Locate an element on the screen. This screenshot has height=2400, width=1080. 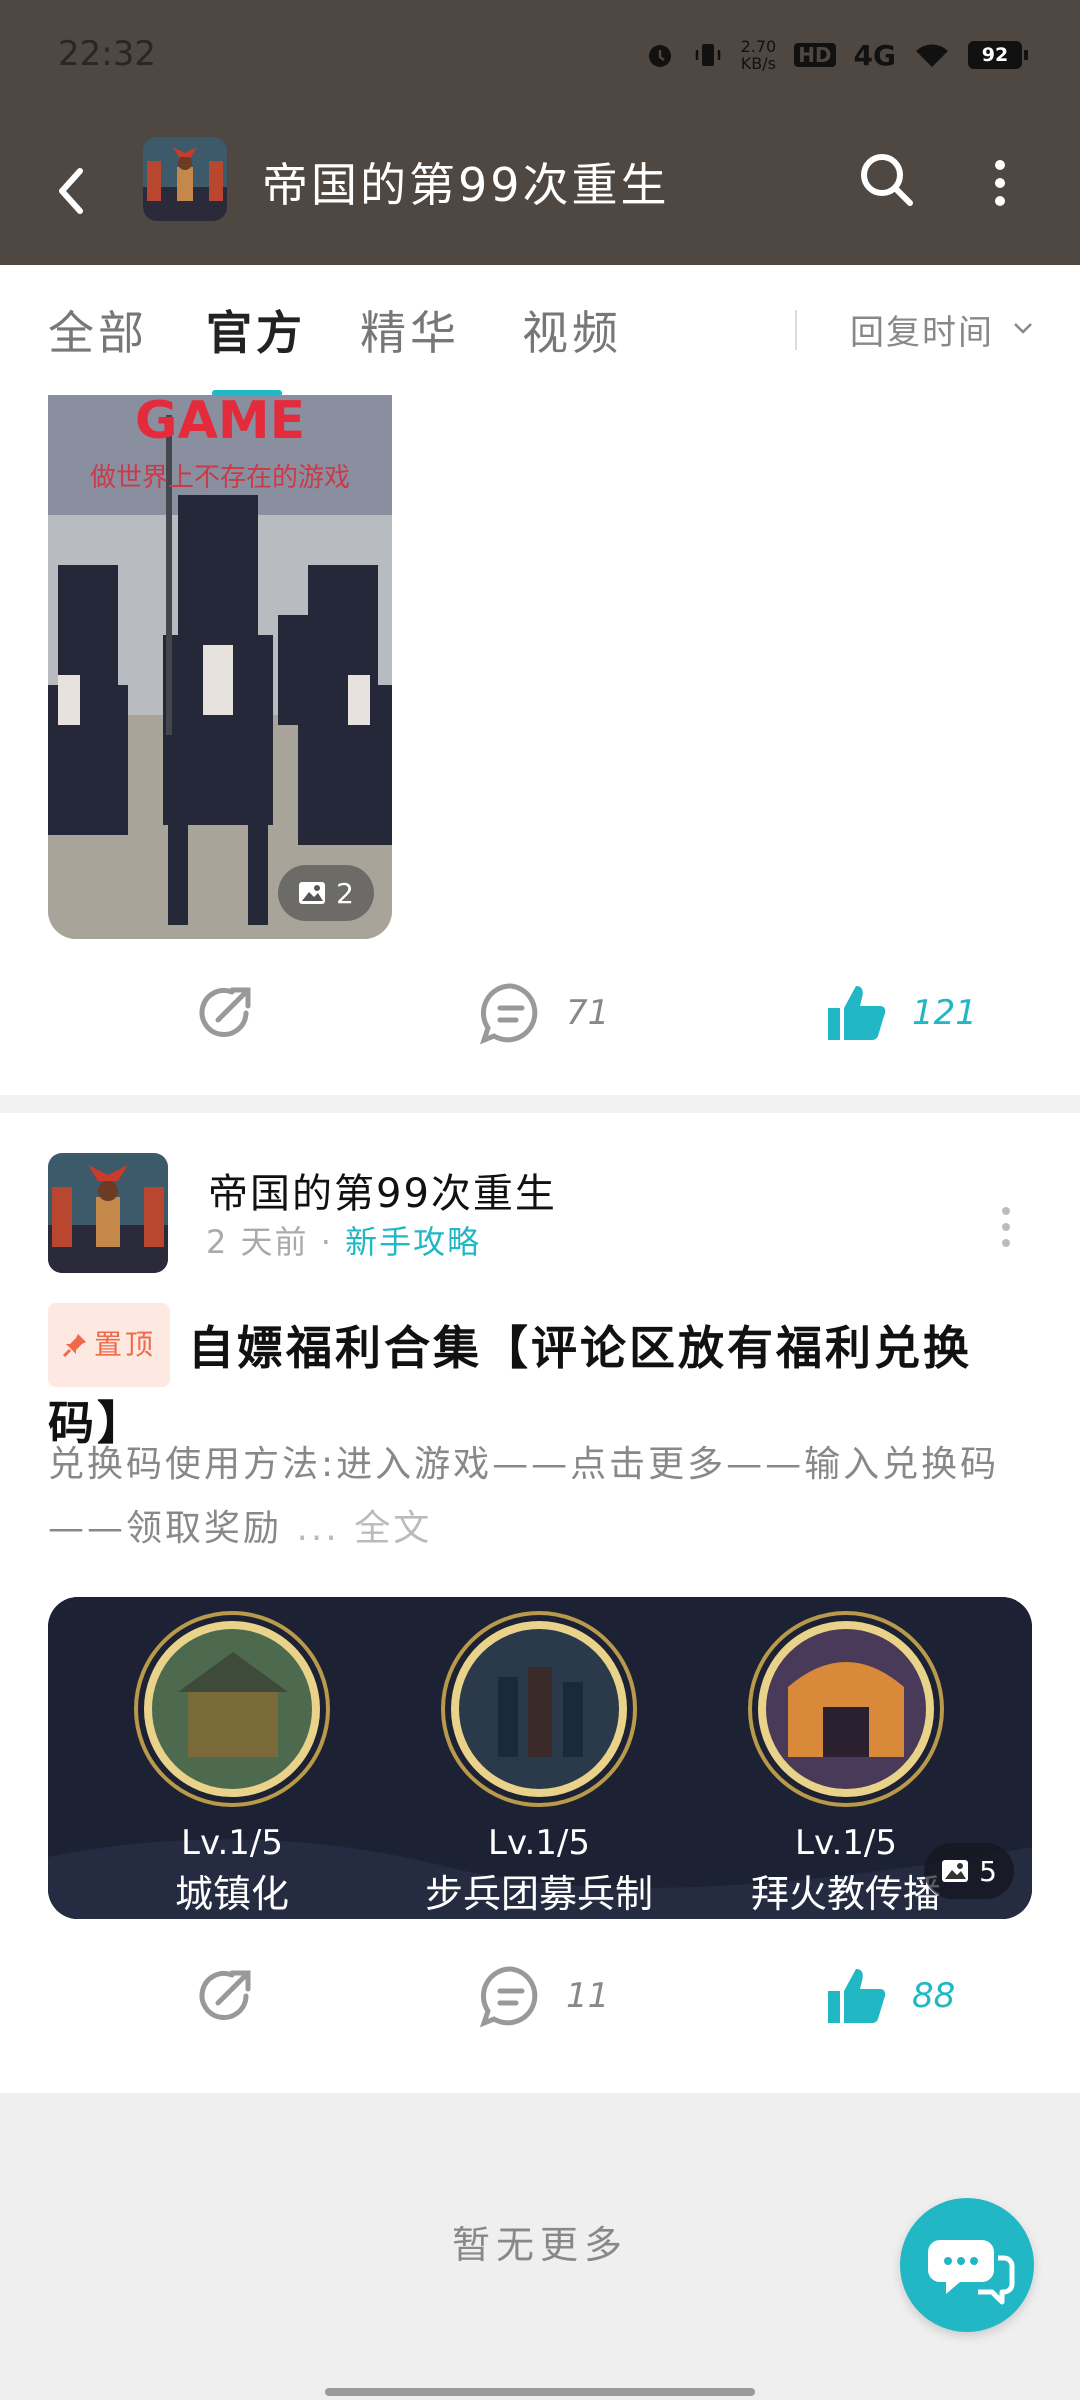
comment-button: 71 is located at coordinates (543, 1013).